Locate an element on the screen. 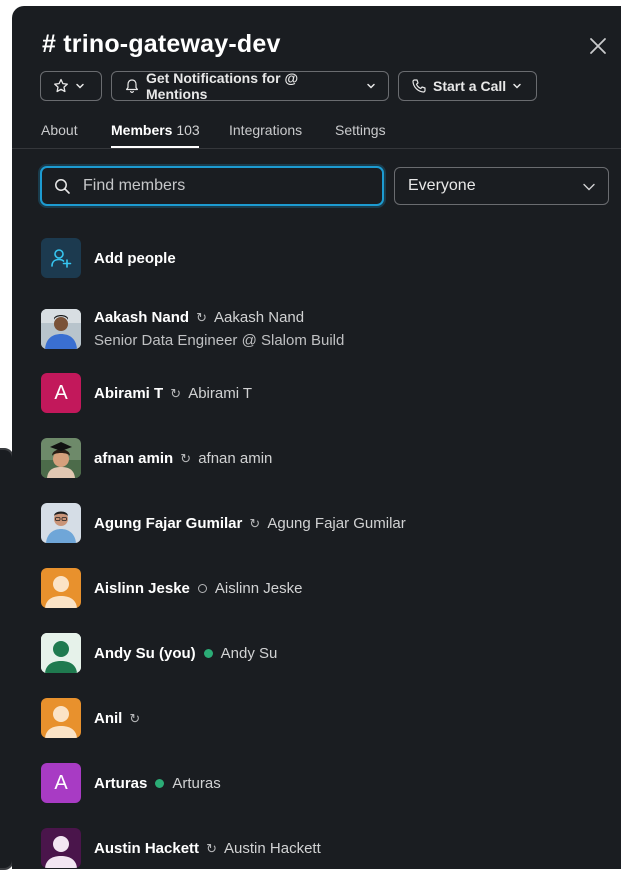 The width and height of the screenshot is (621, 870). member-name: Abirami T is located at coordinates (129, 393).